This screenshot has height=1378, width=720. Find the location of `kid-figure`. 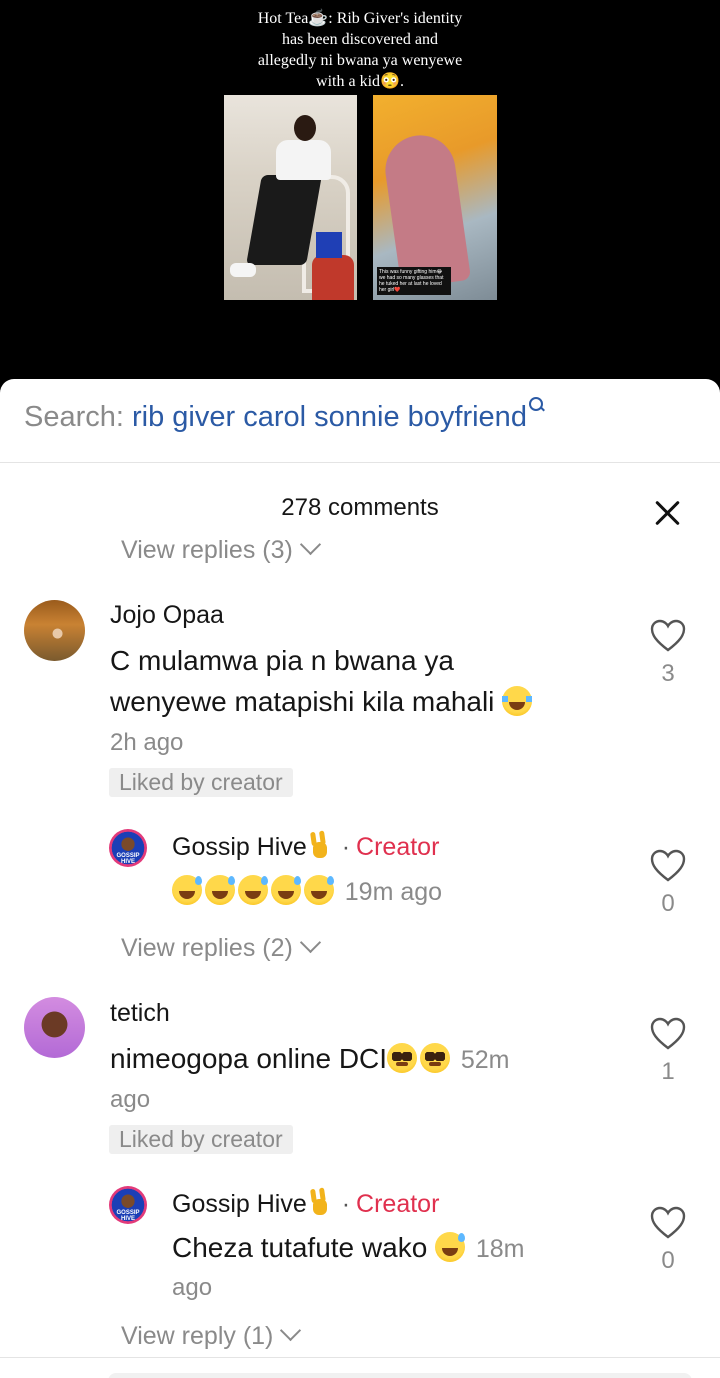

kid-figure is located at coordinates (333, 277).